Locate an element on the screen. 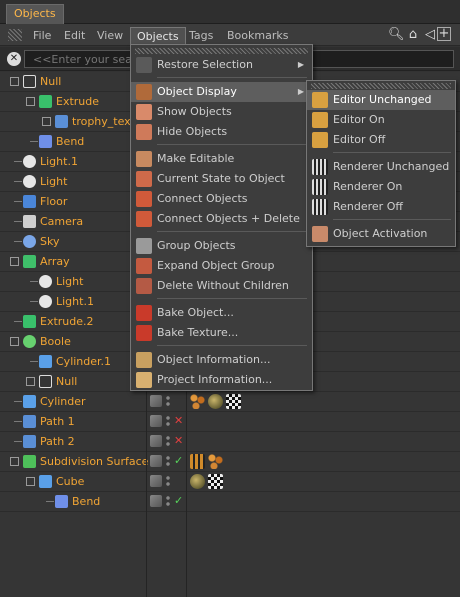 The height and width of the screenshot is (597, 460). render-tag-icon is located at coordinates (197, 461).